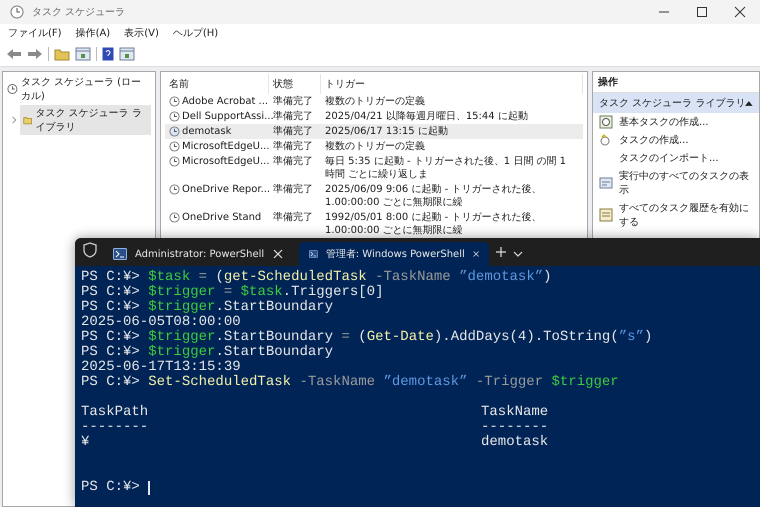 Image resolution: width=760 pixels, height=507 pixels. Describe the element at coordinates (676, 215) in the screenshot. I see `action-link: すべてのタスク履歴を有効にする` at that location.